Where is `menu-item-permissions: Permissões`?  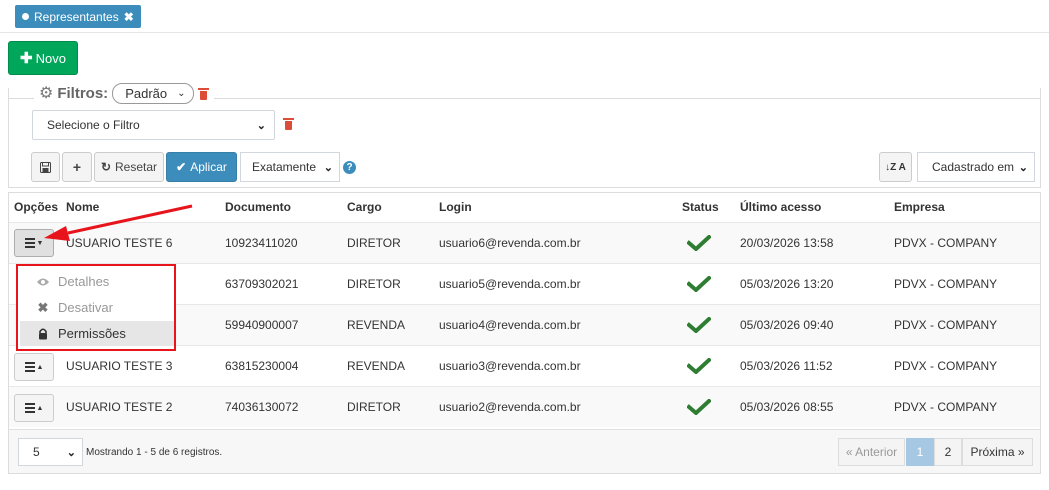
menu-item-permissions: Permissões is located at coordinates (97, 333).